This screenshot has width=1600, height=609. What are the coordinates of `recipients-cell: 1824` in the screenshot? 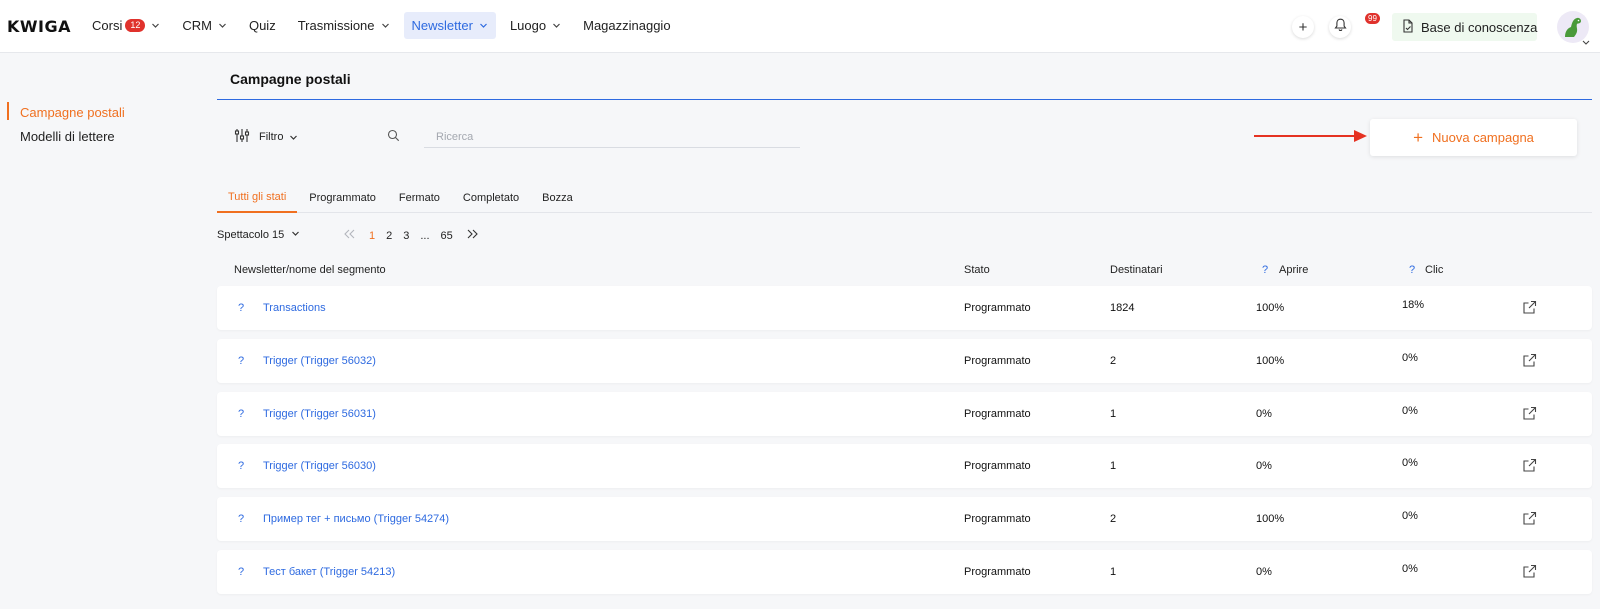 It's located at (1122, 308).